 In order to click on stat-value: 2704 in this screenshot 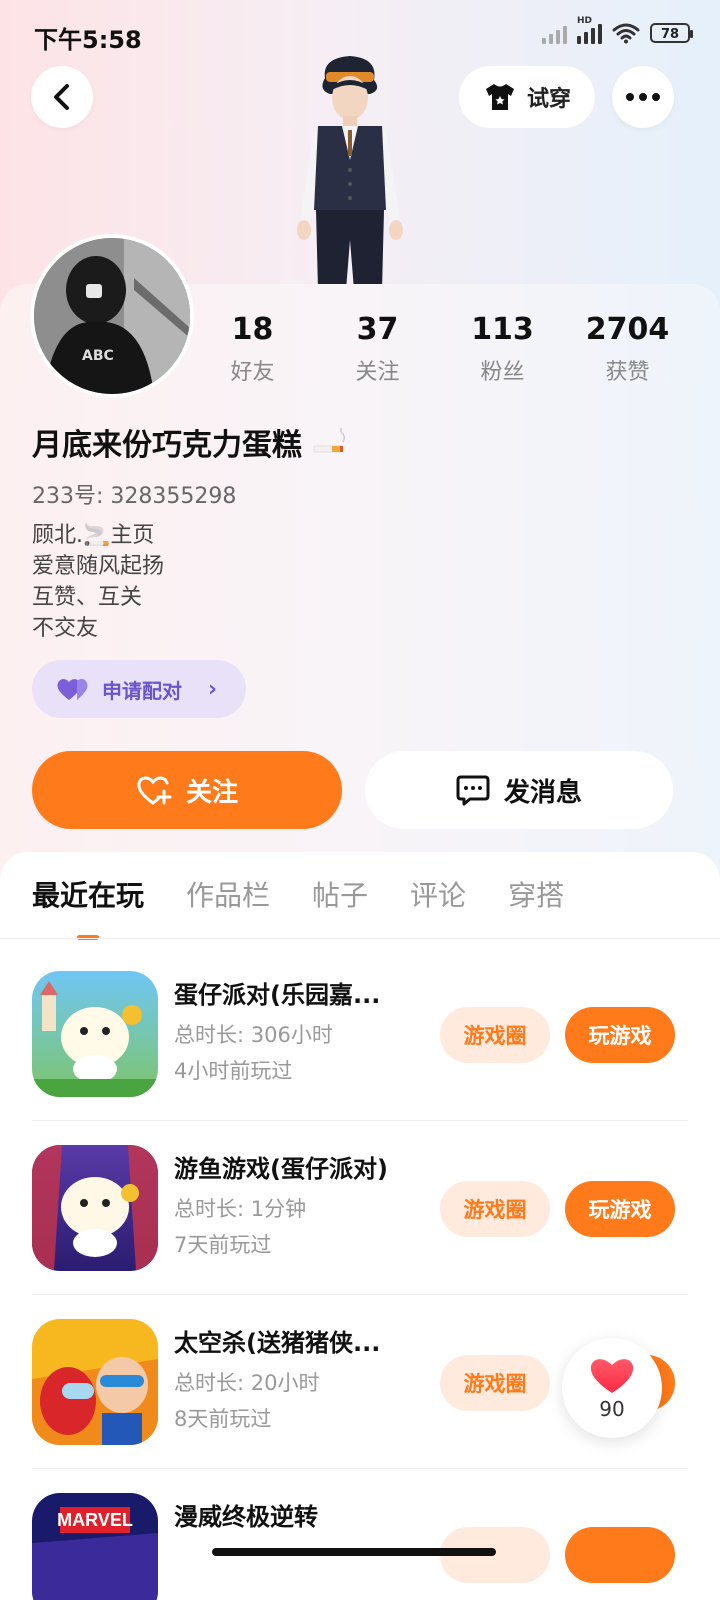, I will do `click(627, 329)`.